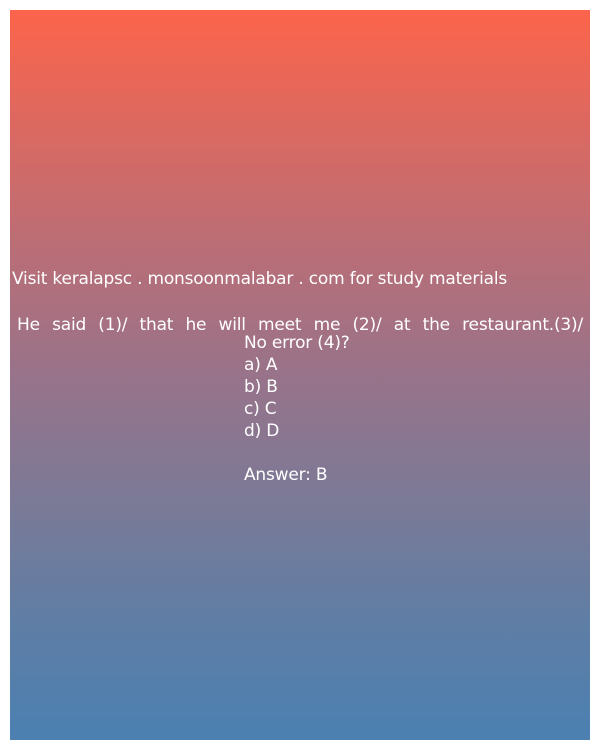 This screenshot has width=600, height=750. Describe the element at coordinates (261, 387) in the screenshot. I see `option-b: b) B` at that location.